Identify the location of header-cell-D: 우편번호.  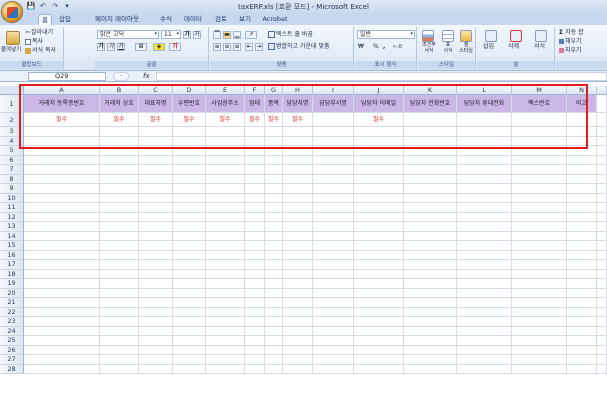
(189, 104).